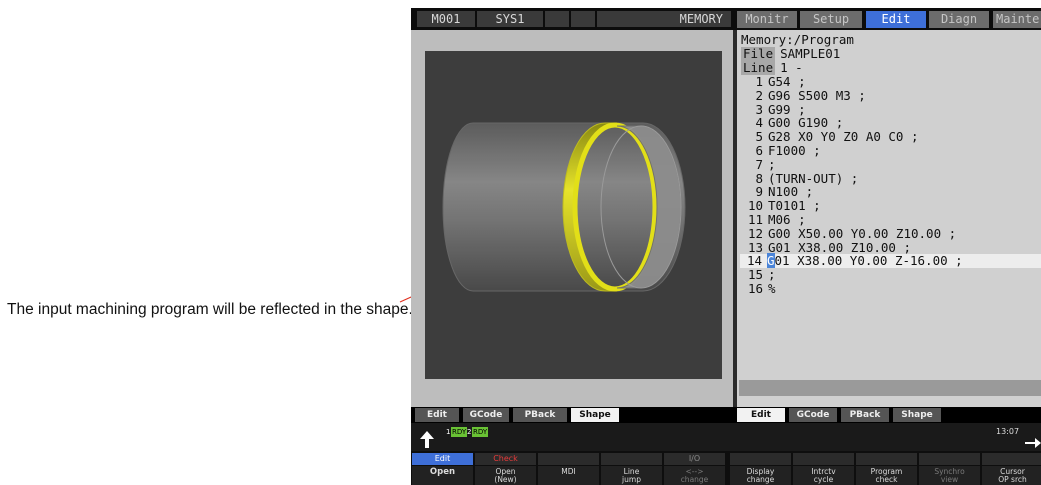 The width and height of the screenshot is (1041, 485). I want to click on line-row: Line 1 -, so click(772, 68).